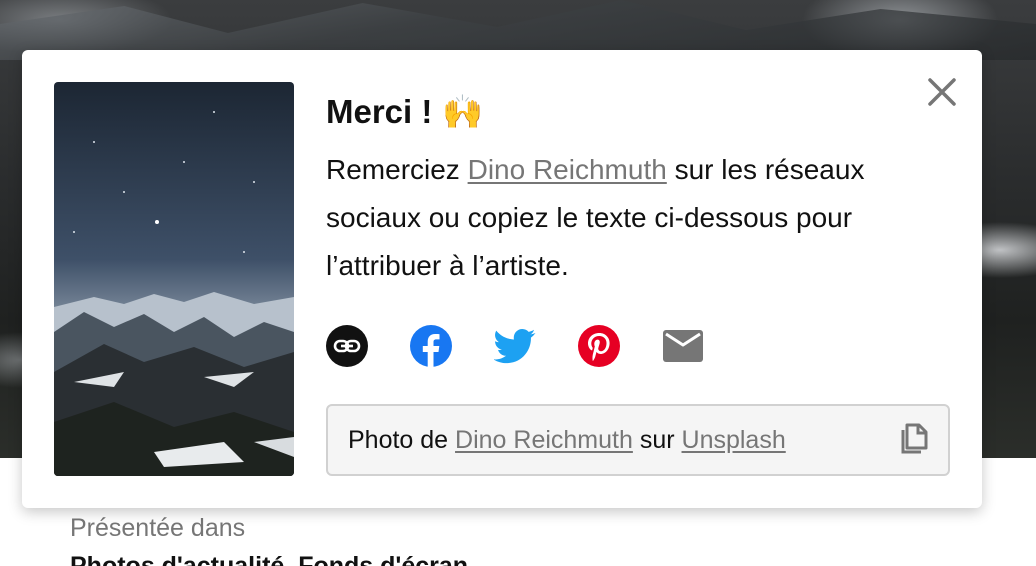 This screenshot has height=566, width=1036. I want to click on copy-attribution-button, so click(914, 440).